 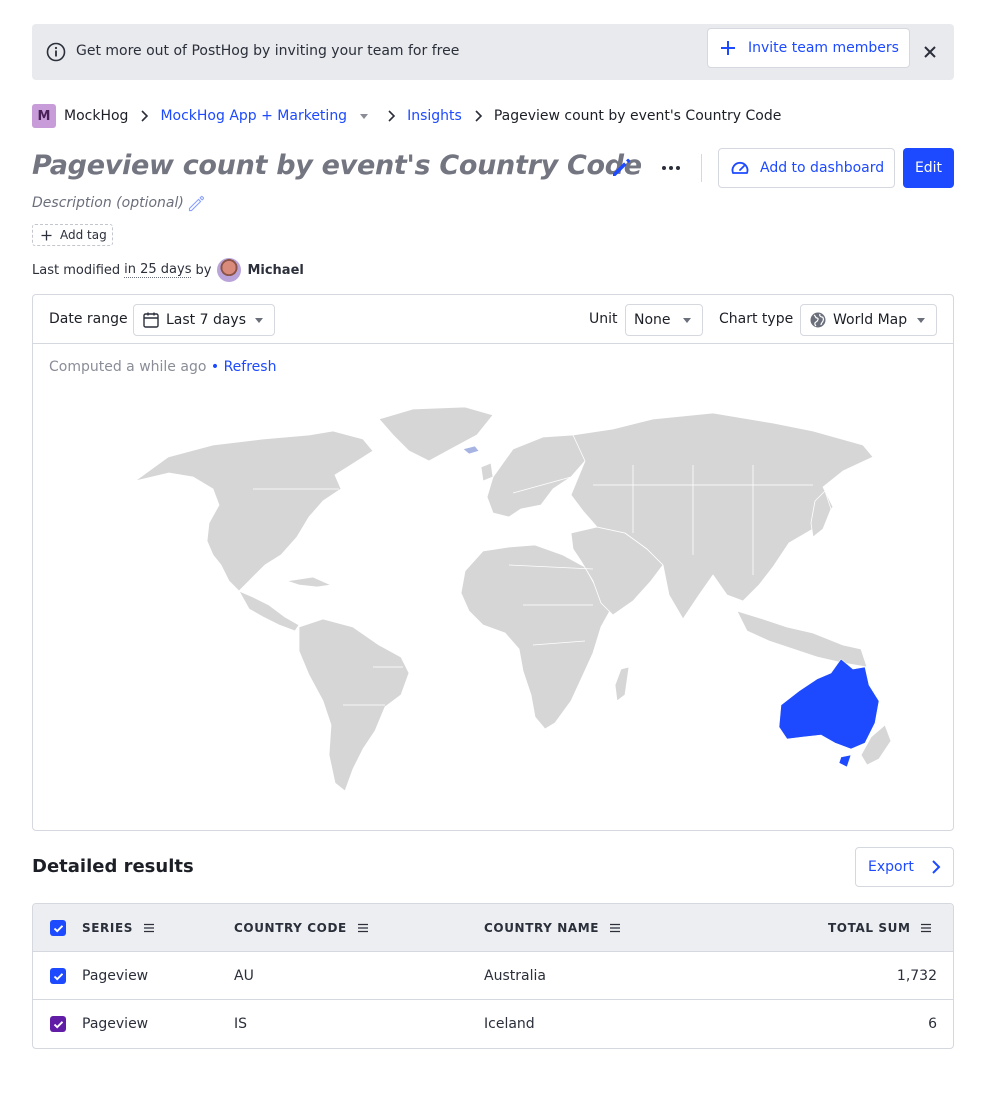 I want to click on description-field: Description (optional), so click(x=108, y=203).